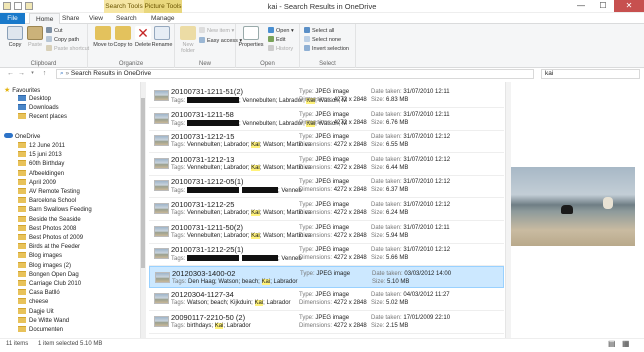 This screenshot has height=352, width=644. Describe the element at coordinates (36, 312) in the screenshot. I see `nav-folder: Dagje Uit` at that location.